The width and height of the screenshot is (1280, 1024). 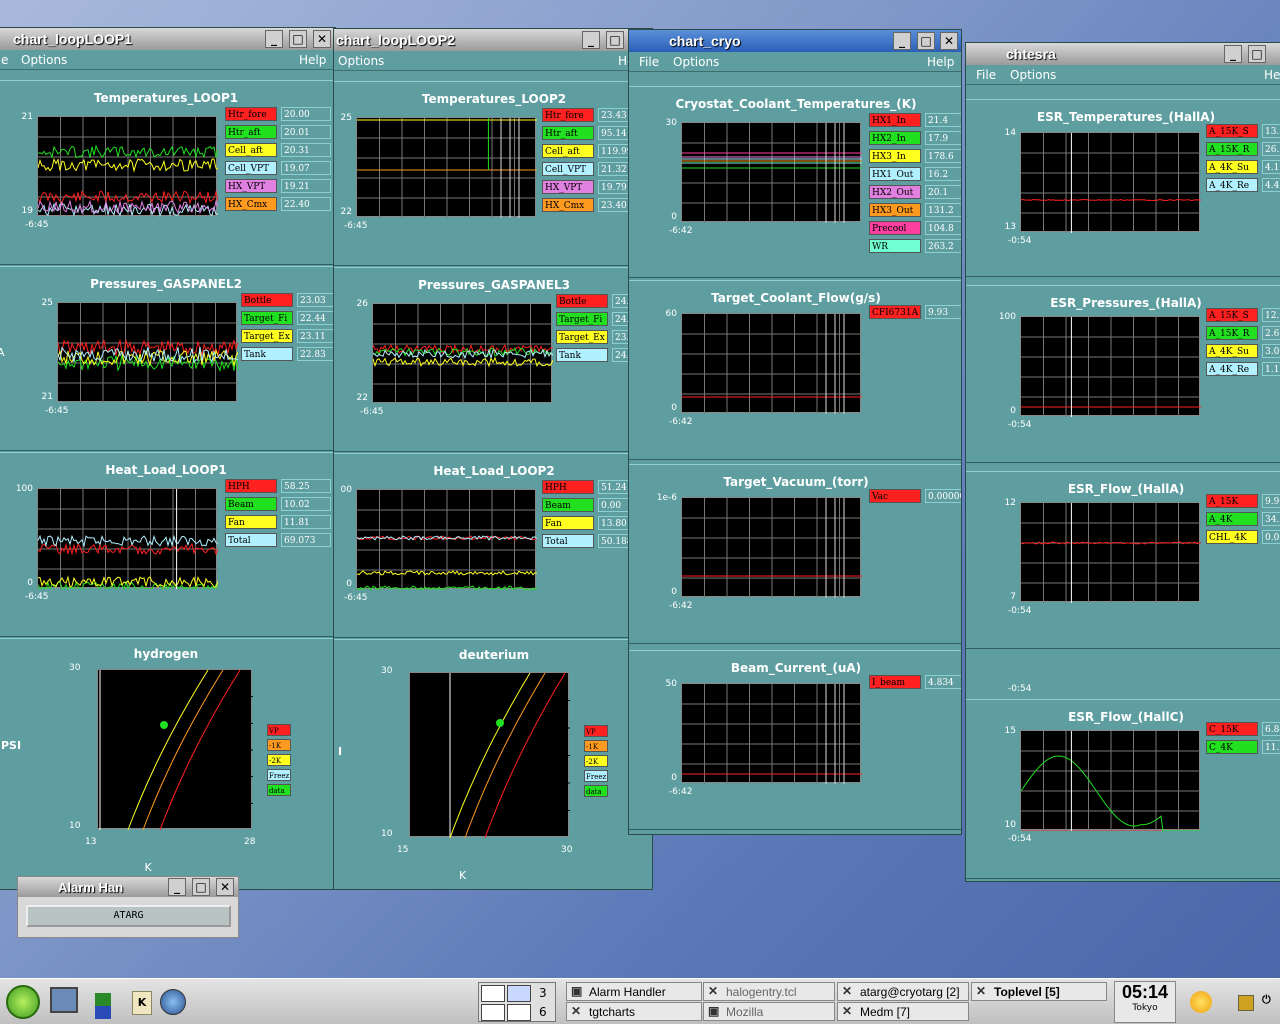 What do you see at coordinates (1272, 75) in the screenshot?
I see `menu-help: He` at bounding box center [1272, 75].